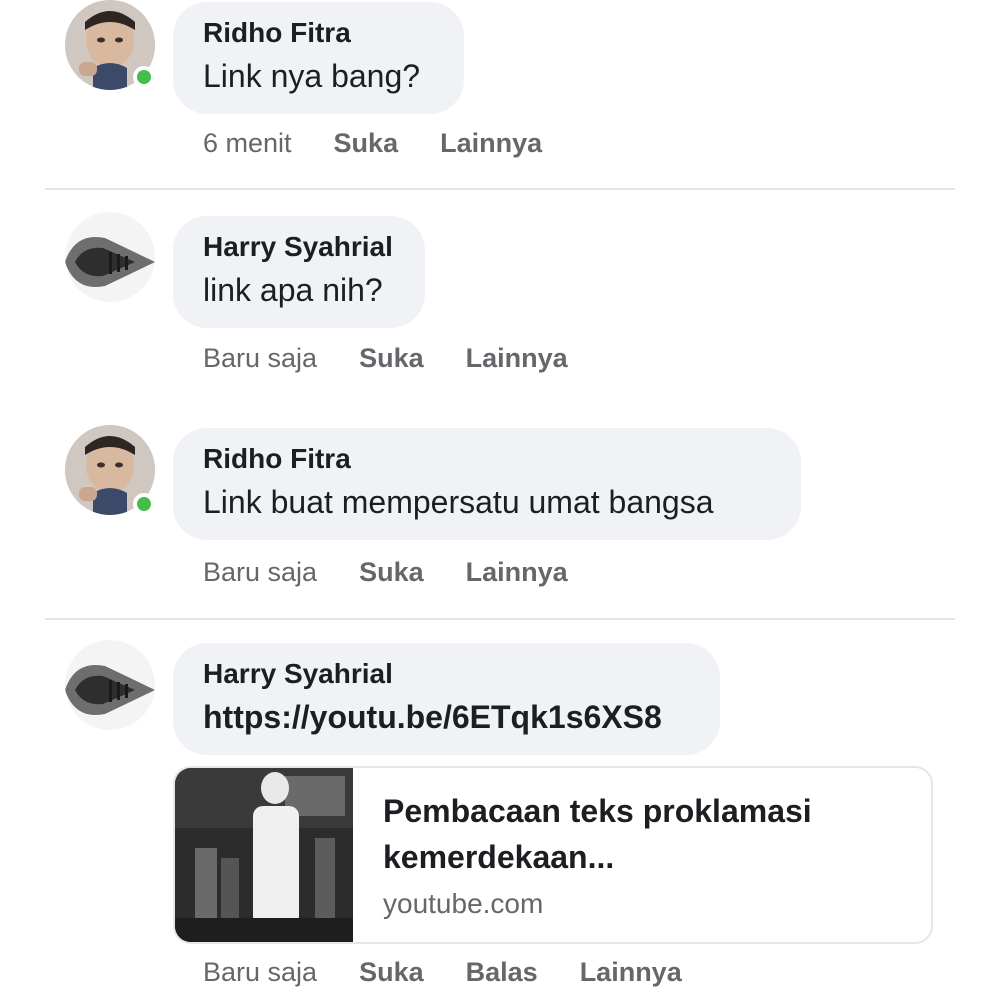  I want to click on link-preview-domain: youtube.com, so click(463, 903).